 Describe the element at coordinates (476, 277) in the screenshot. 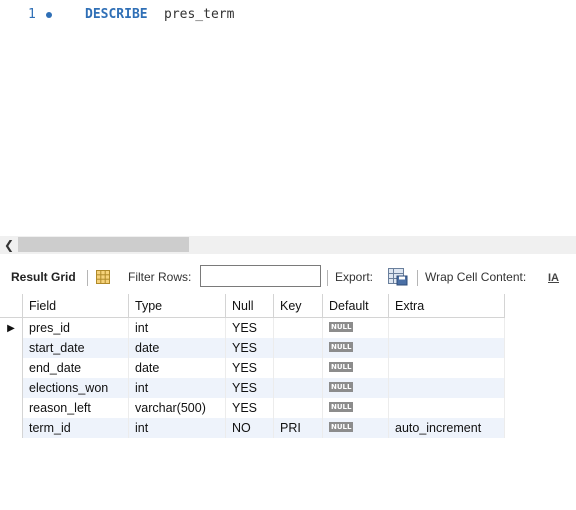

I see `wrap-cell-content-label: Wrap Cell Content:` at that location.